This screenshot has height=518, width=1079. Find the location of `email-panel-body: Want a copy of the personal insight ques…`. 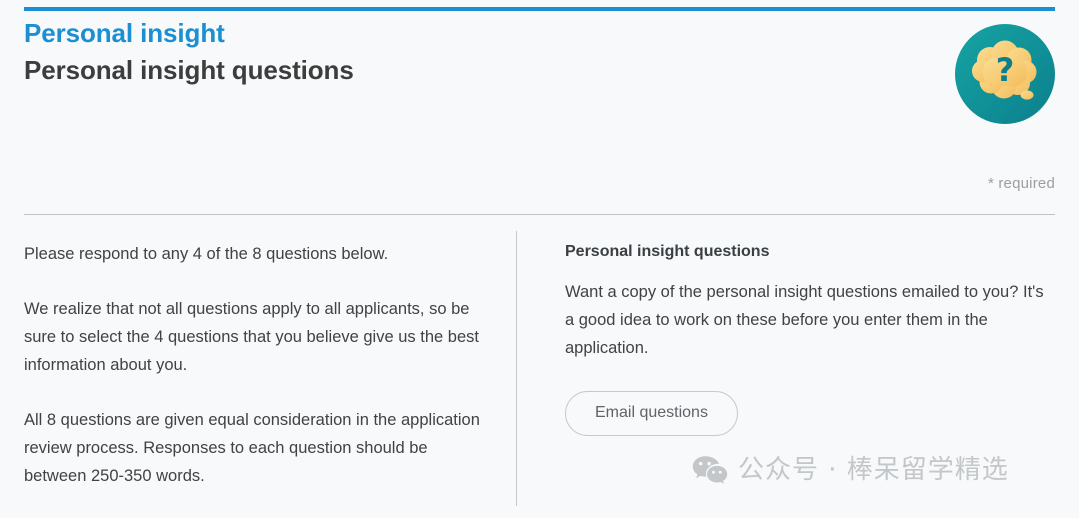

email-panel-body: Want a copy of the personal insight ques… is located at coordinates (804, 320).